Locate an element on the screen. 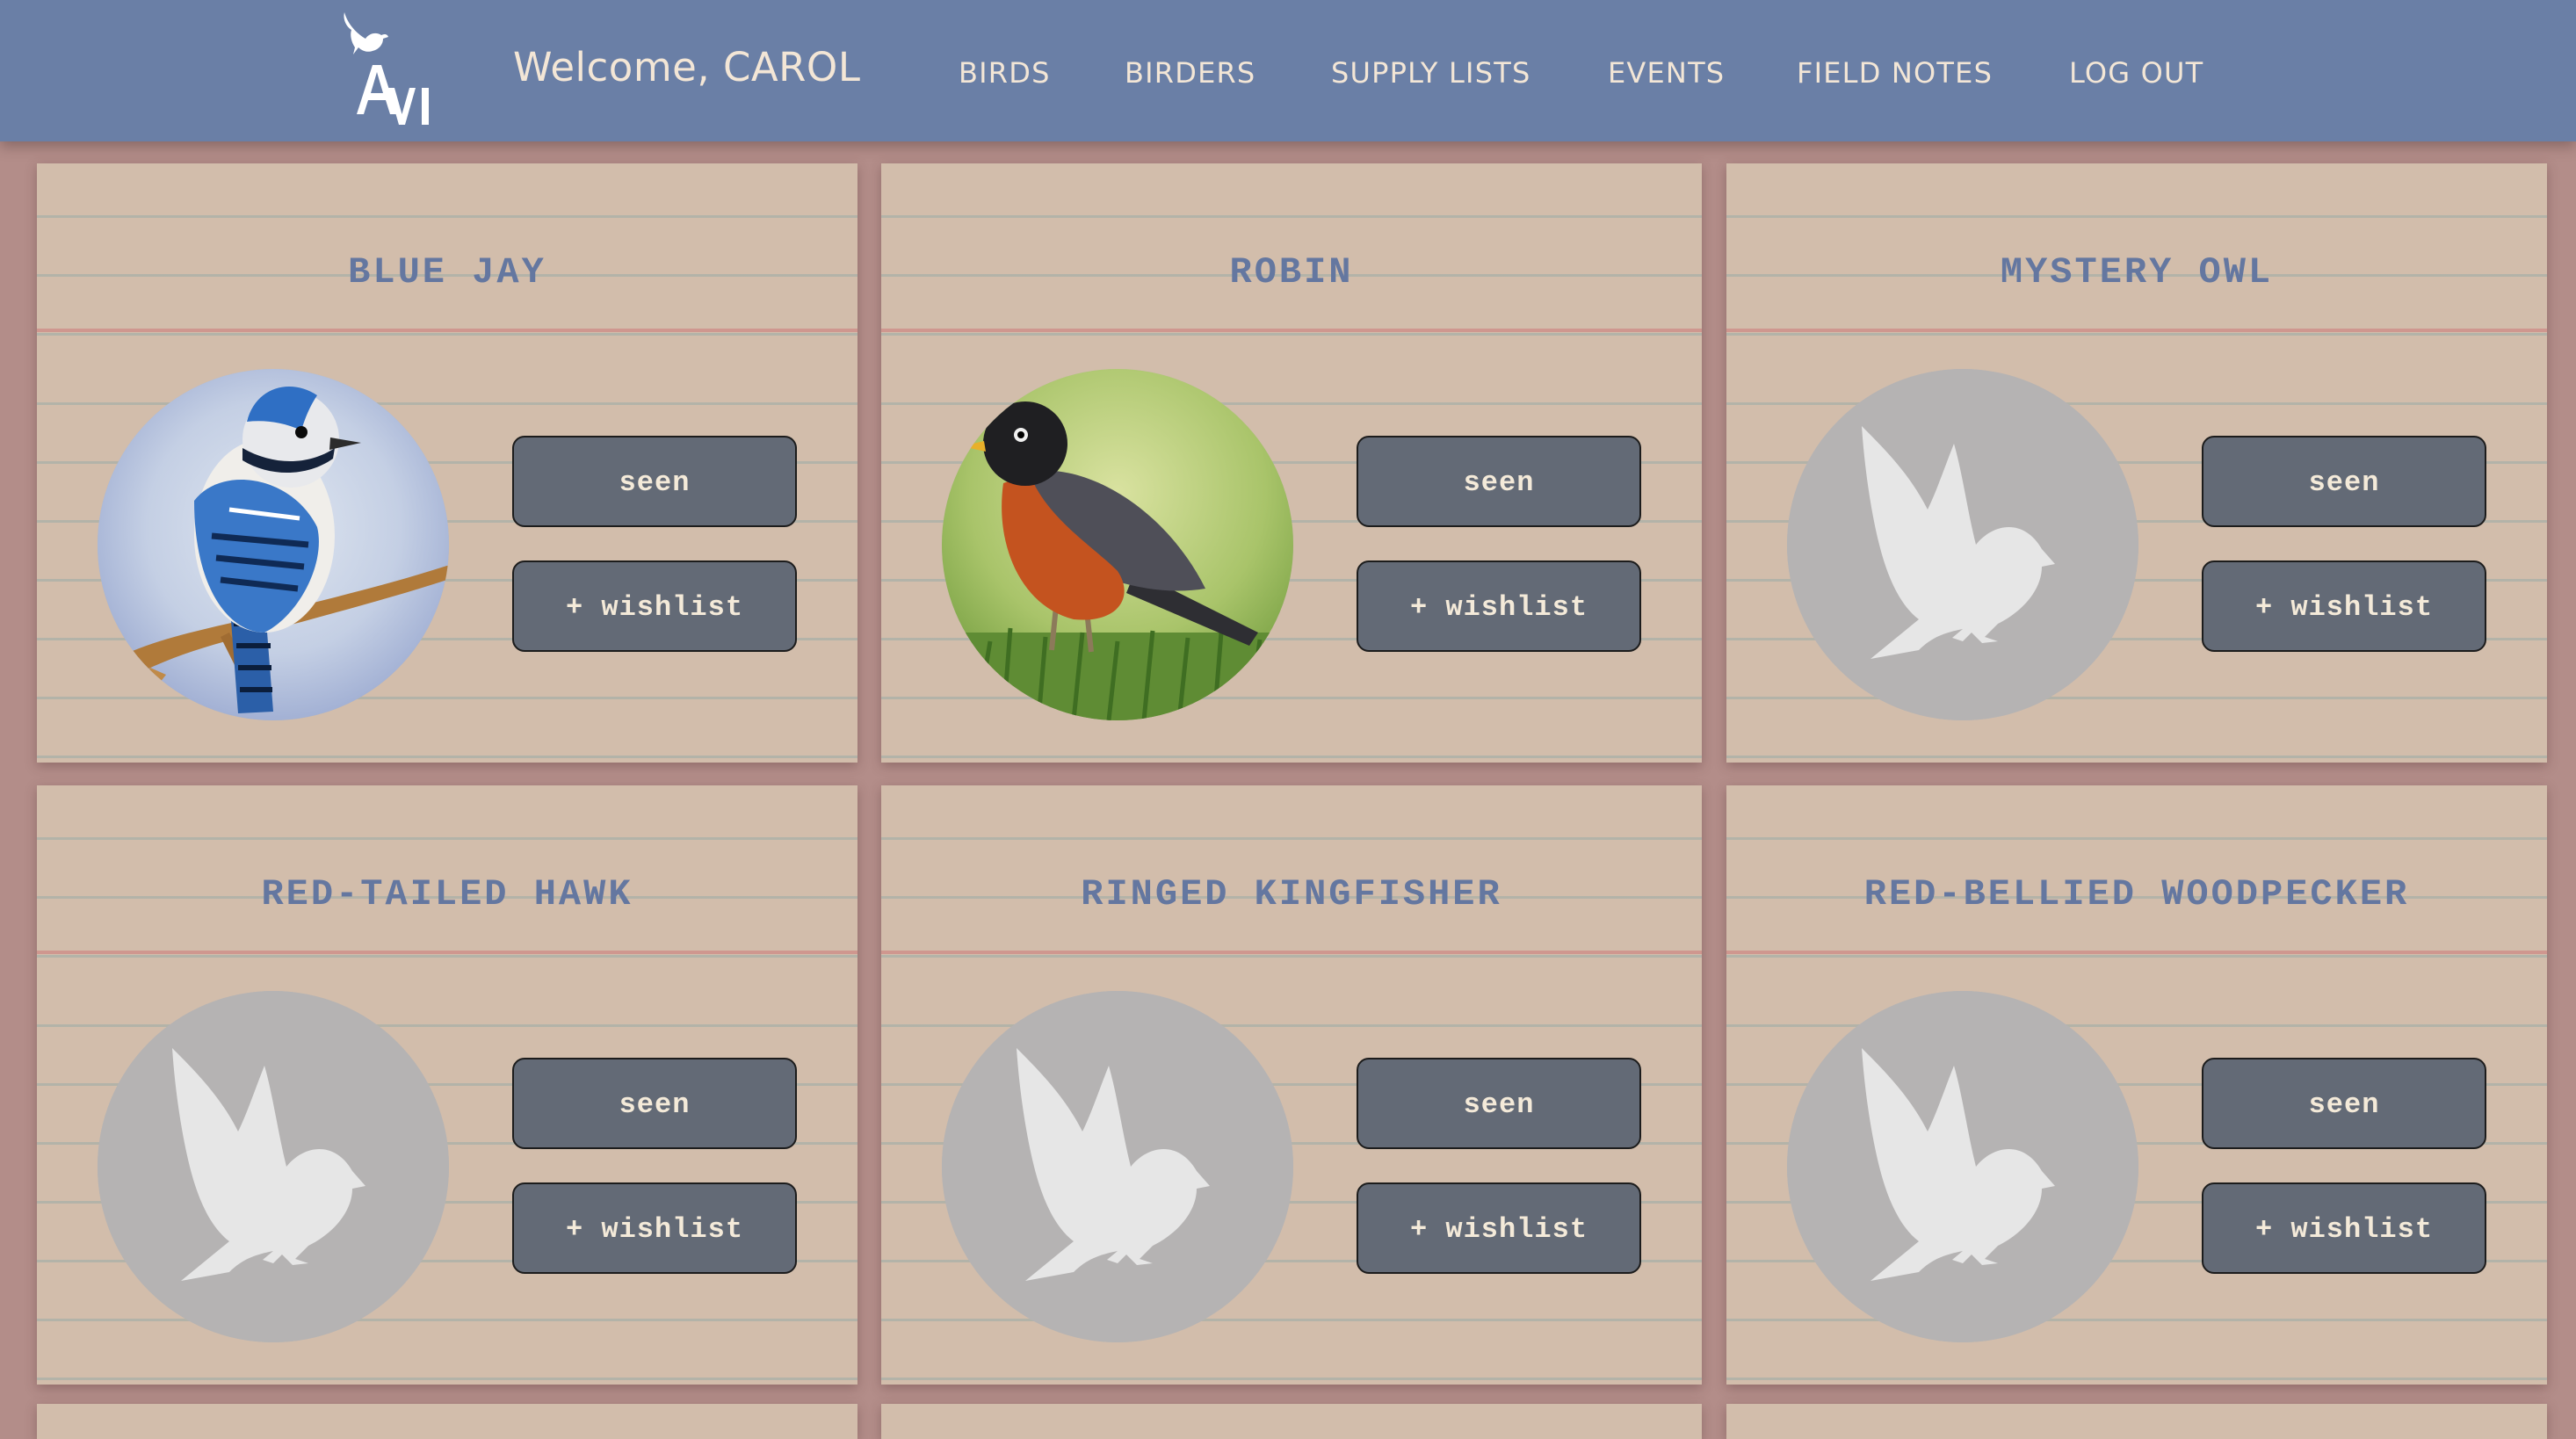 The image size is (2576, 1439). bird-card: RED-TAILED HAWK seen + wishlist is located at coordinates (447, 1085).